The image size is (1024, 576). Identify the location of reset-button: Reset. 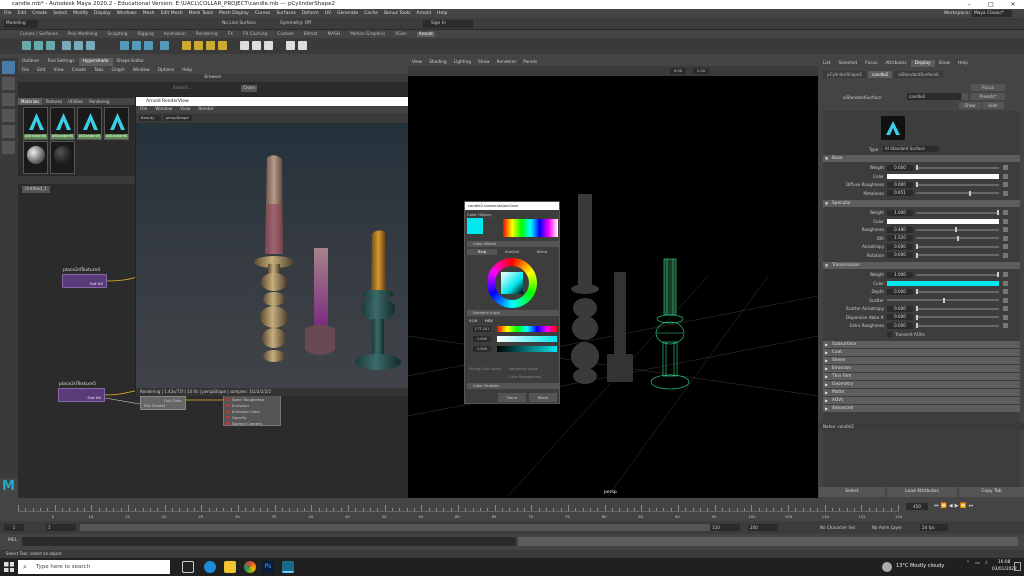
(543, 397).